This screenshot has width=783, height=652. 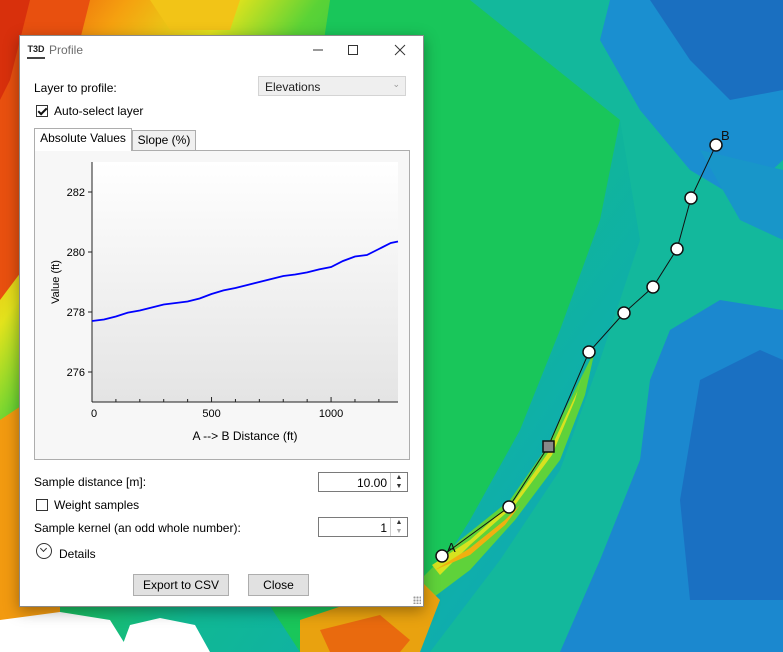 What do you see at coordinates (548, 446) in the screenshot?
I see `profile-cursor-marker` at bounding box center [548, 446].